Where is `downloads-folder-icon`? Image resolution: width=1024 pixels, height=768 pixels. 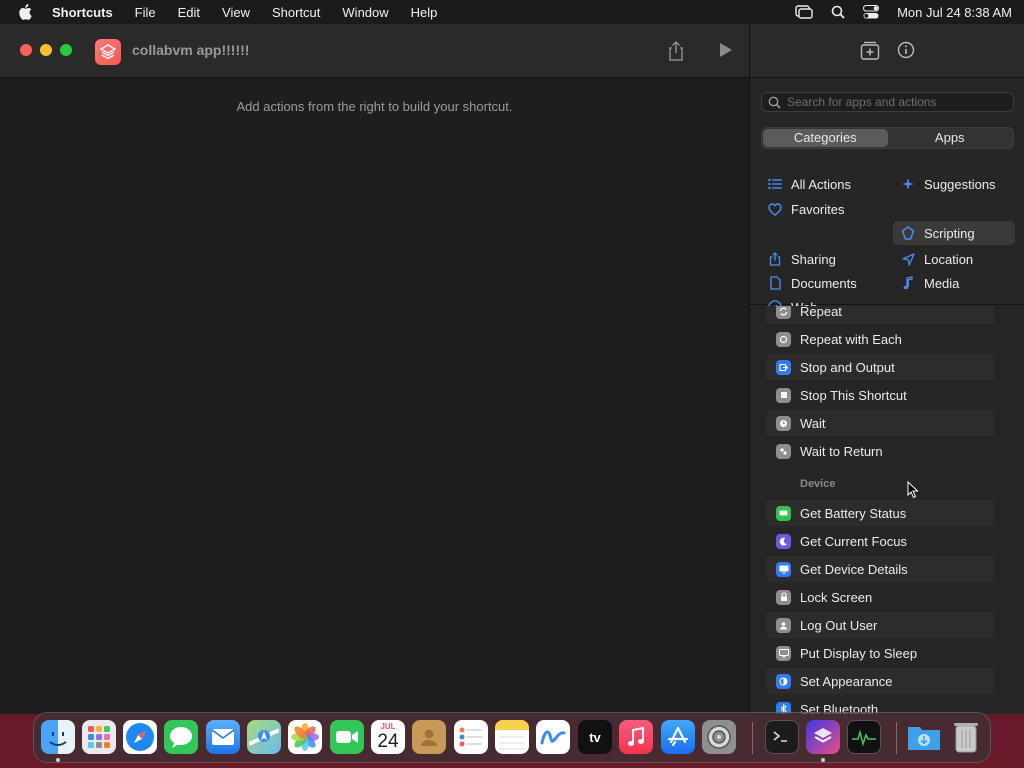 downloads-folder-icon is located at coordinates (924, 737).